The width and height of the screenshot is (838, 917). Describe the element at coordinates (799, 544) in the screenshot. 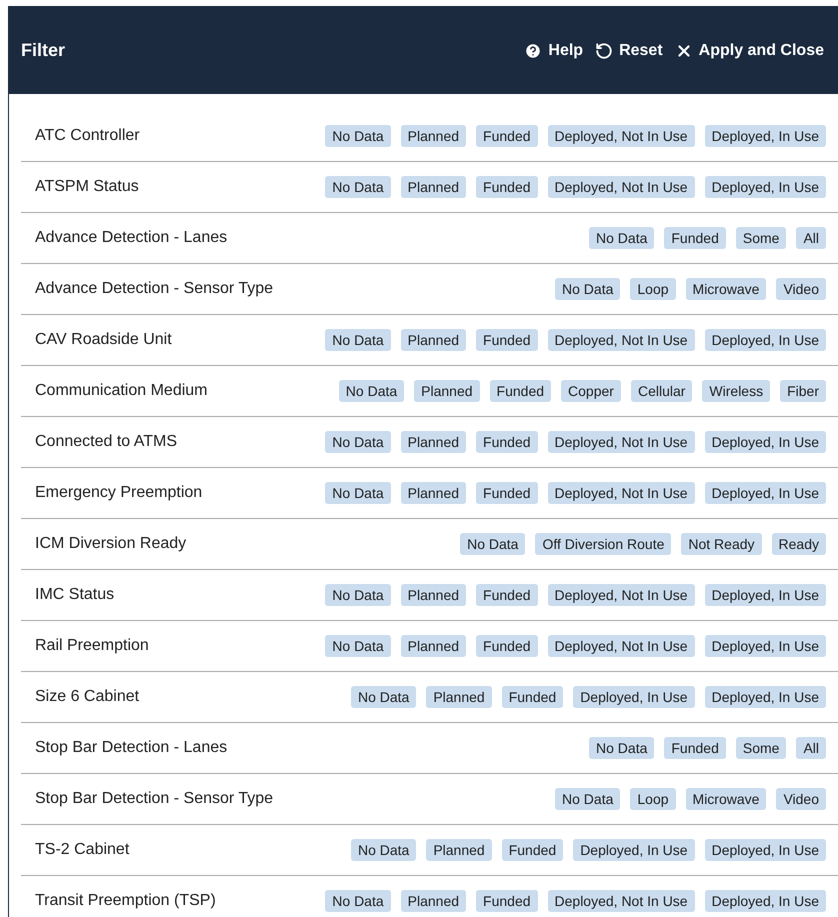

I see `option-chip: Ready` at that location.